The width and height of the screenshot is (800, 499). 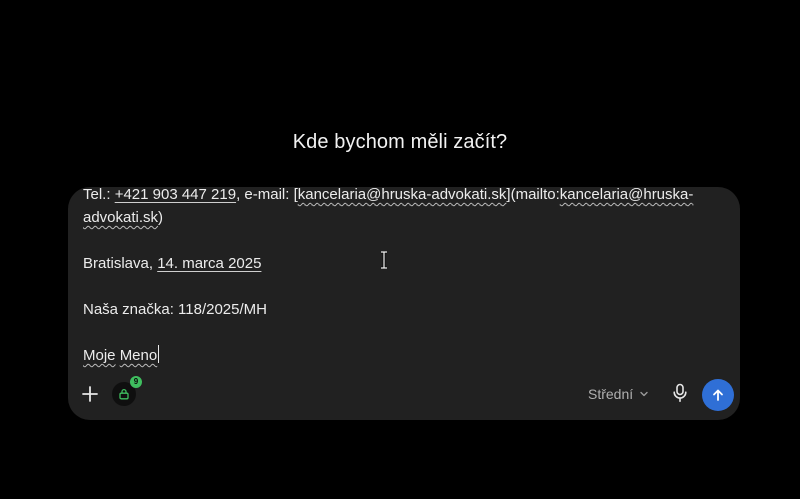 I want to click on email-text: kancelaria@hruska-advokati.sk, so click(x=402, y=195).